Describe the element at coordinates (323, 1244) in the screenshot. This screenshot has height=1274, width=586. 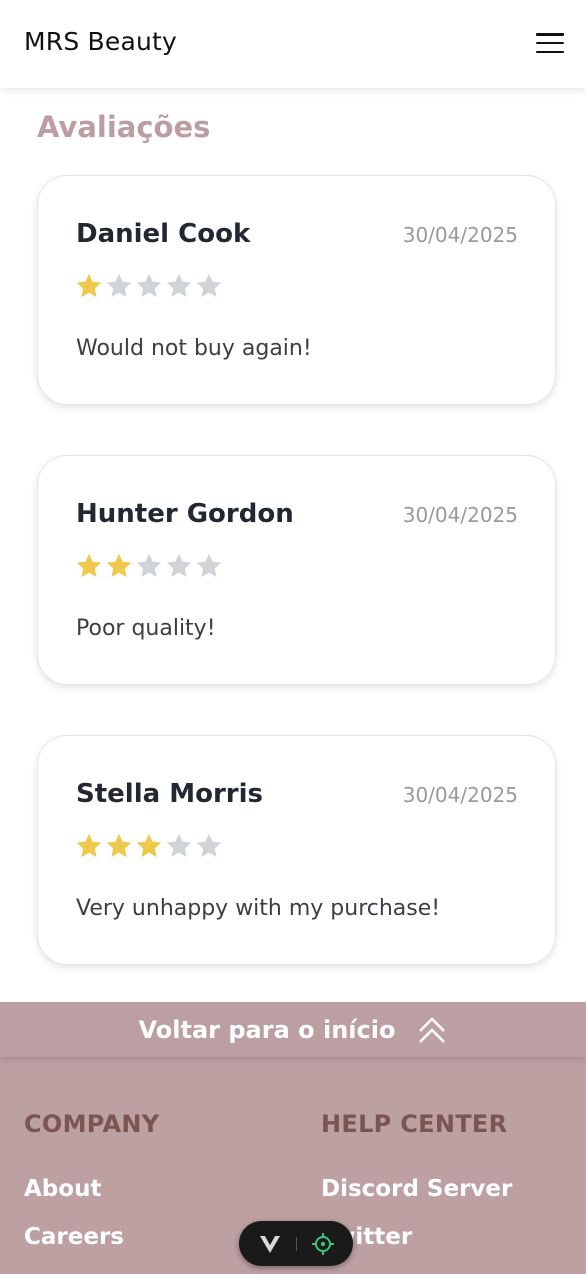
I see `crosshair-icon` at that location.